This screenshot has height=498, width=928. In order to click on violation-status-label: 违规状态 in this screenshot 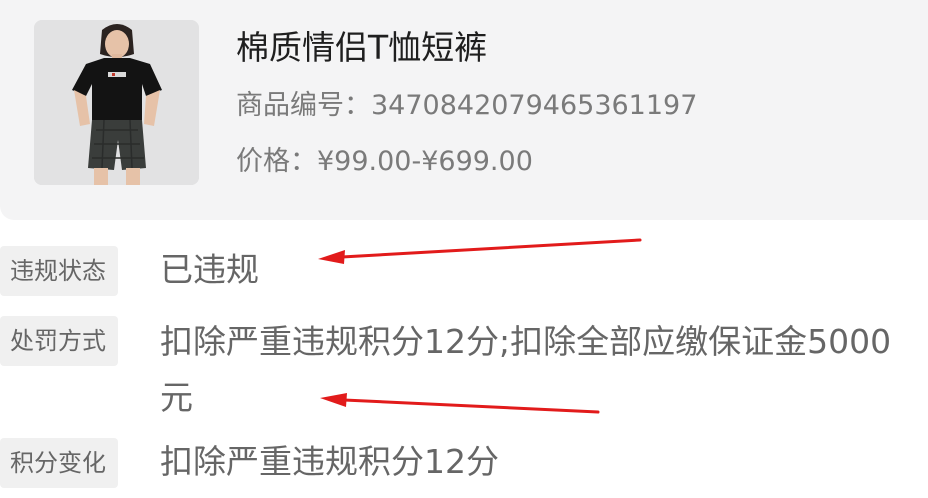, I will do `click(59, 271)`.